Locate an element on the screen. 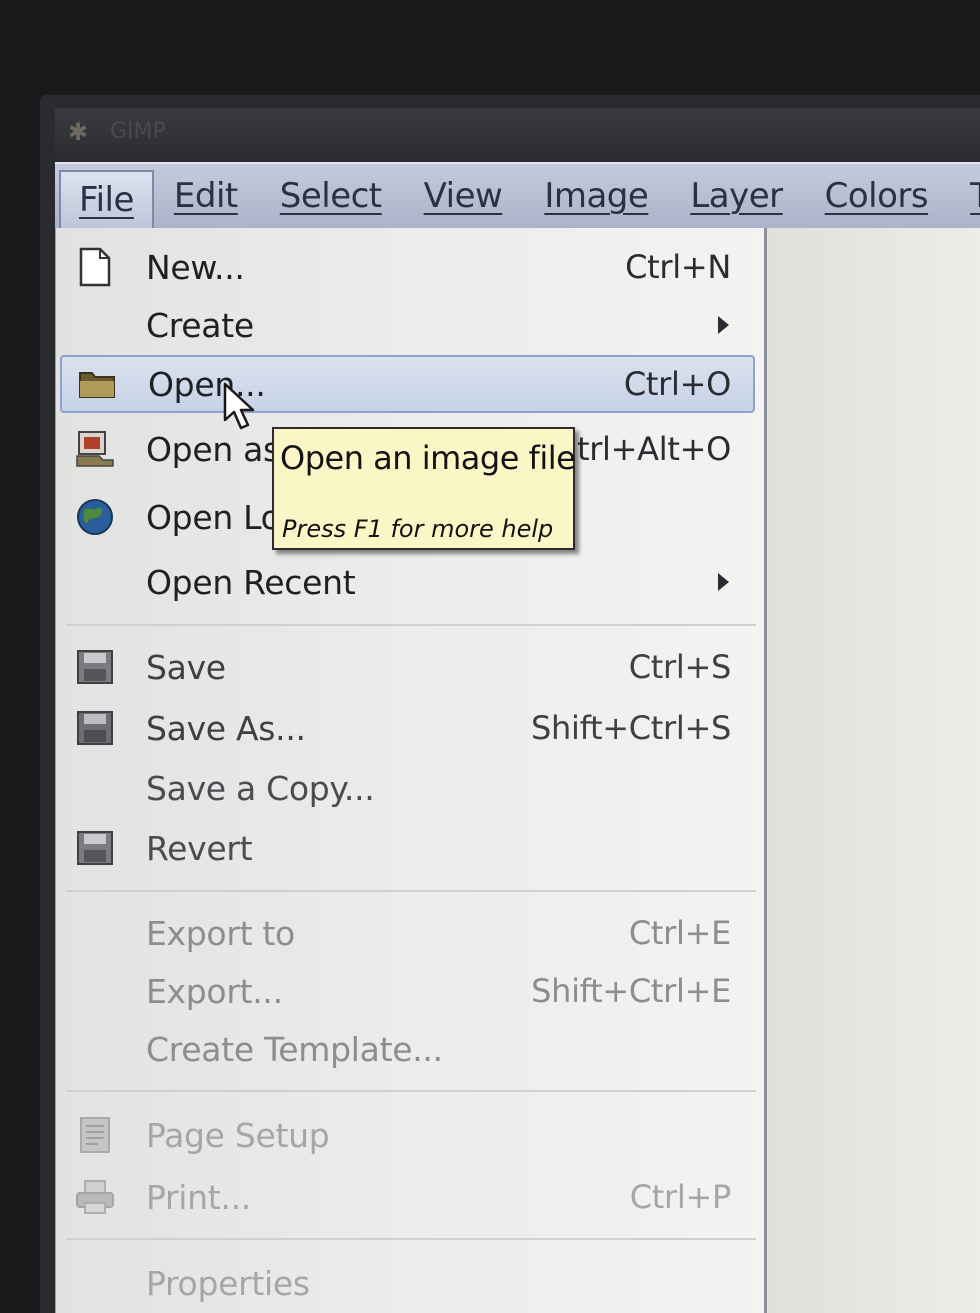  menu-item-shortcut: Shift+Ctrl+E is located at coordinates (631, 991).